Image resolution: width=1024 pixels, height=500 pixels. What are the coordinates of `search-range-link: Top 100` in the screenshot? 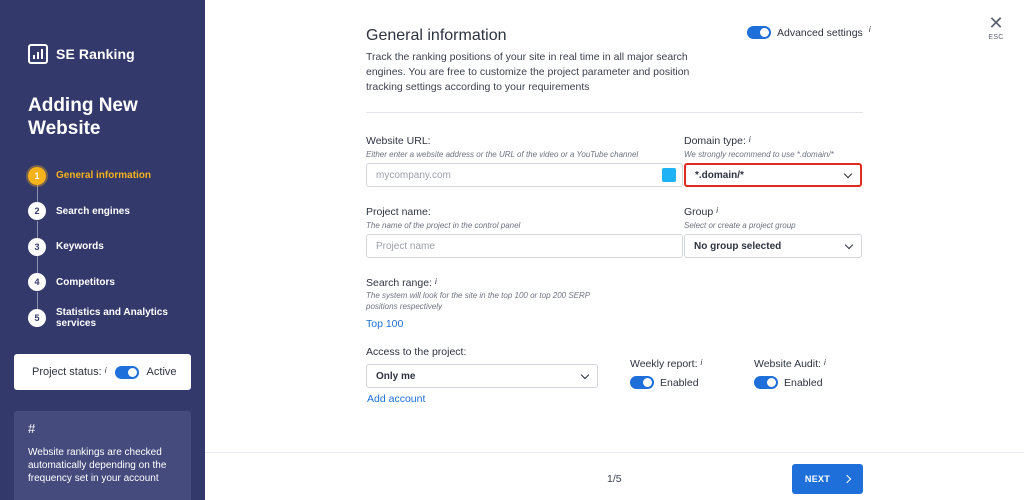 It's located at (384, 324).